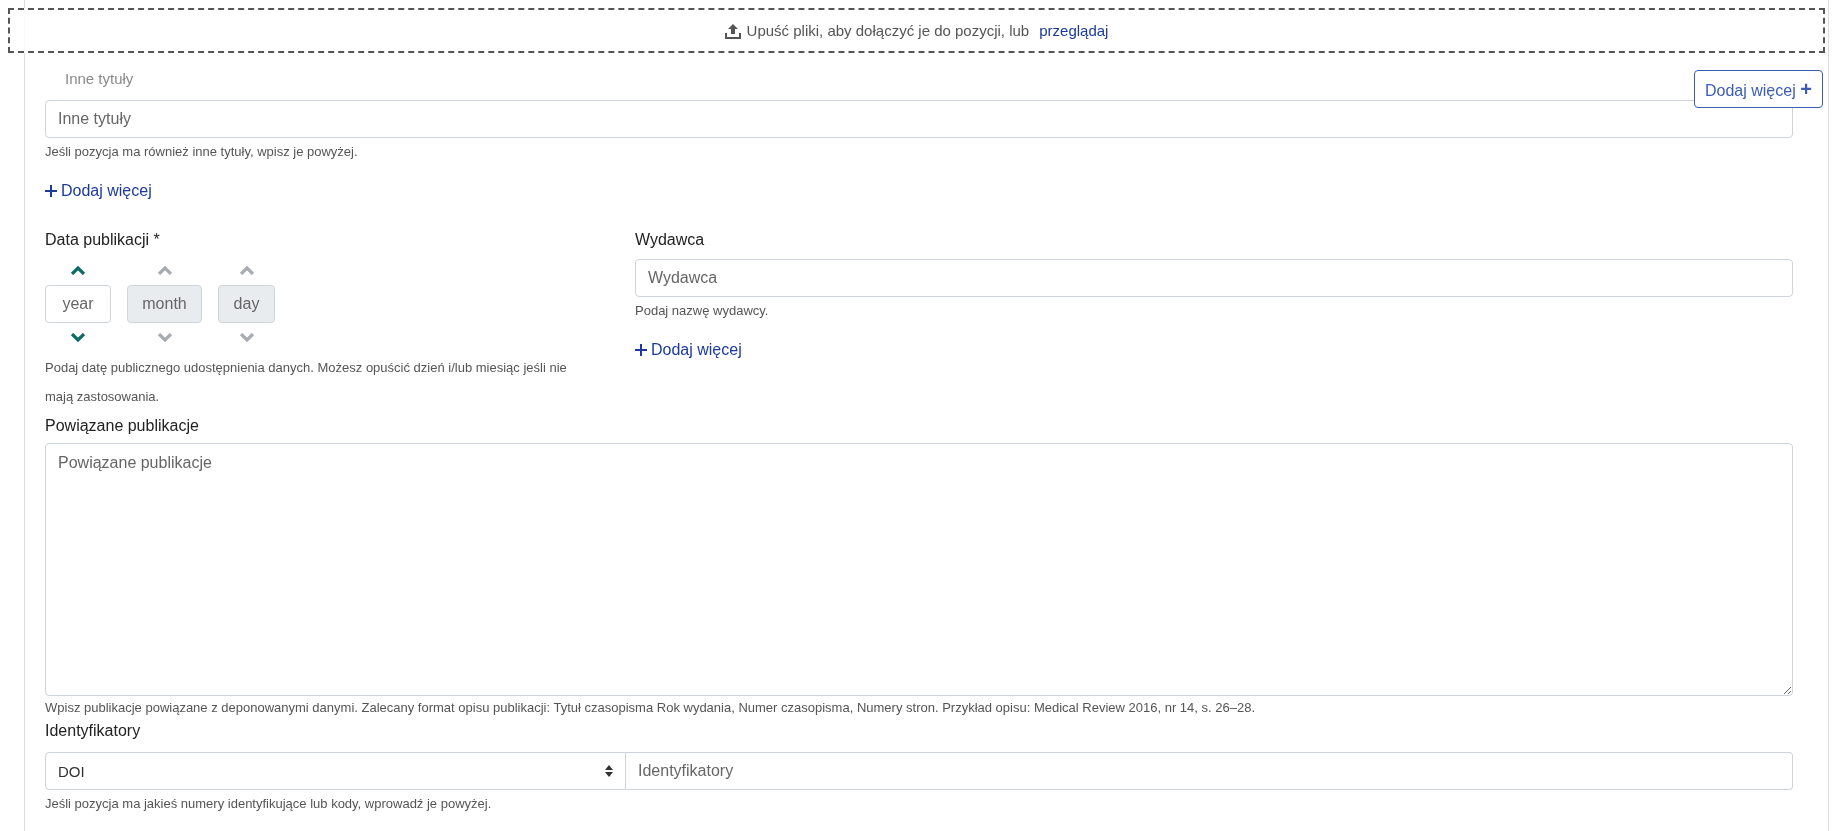 The image size is (1833, 831). I want to click on date-input-field: year, so click(78, 304).